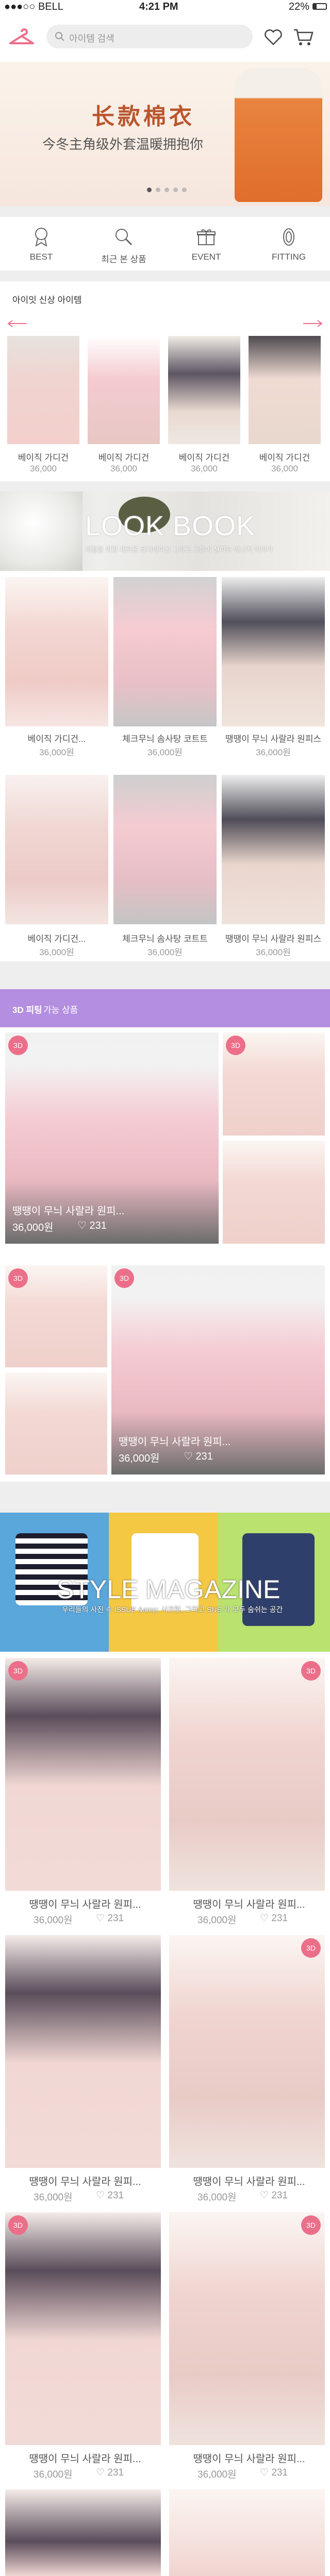 The width and height of the screenshot is (330, 2576). I want to click on category-event: EVENT, so click(206, 244).